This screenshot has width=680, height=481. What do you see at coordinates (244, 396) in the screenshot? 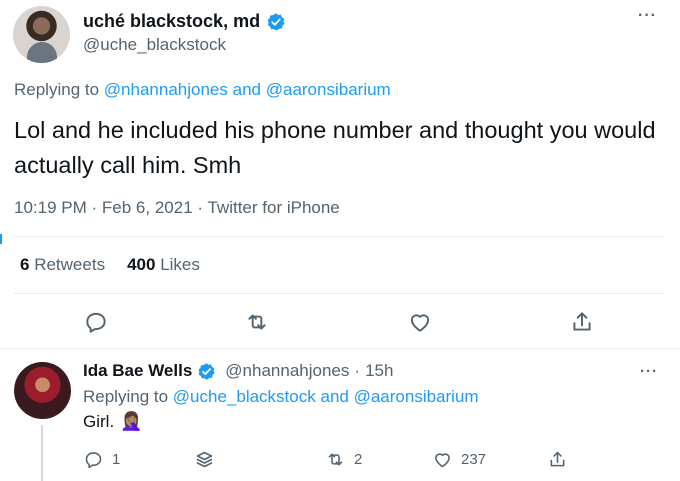
I see `mention-link-1: @uche_blackstock` at bounding box center [244, 396].